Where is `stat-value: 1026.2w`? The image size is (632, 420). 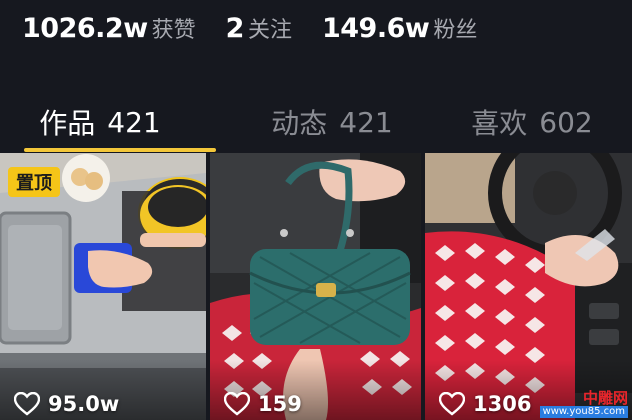 stat-value: 1026.2w is located at coordinates (85, 28).